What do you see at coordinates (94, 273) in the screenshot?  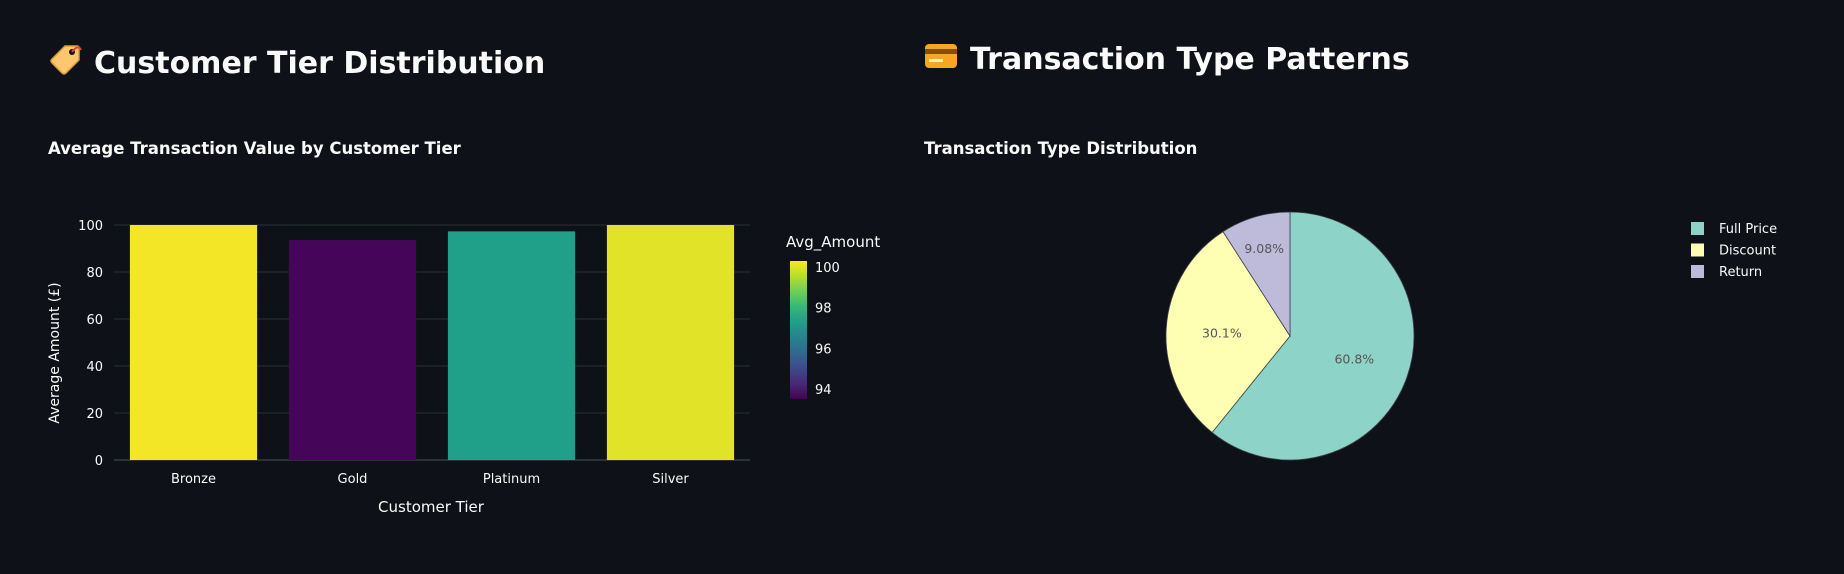 I see `bar-y-tick-label: 80` at bounding box center [94, 273].